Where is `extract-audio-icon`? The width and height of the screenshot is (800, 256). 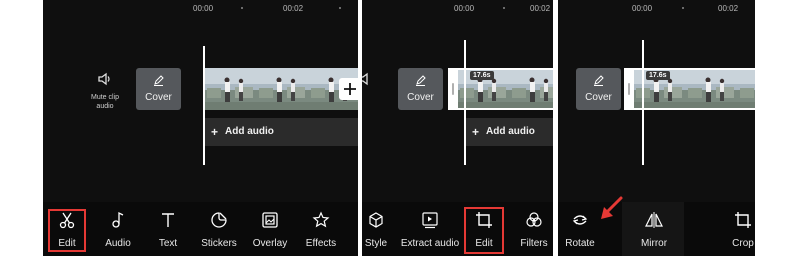
extract-audio-icon is located at coordinates (430, 220).